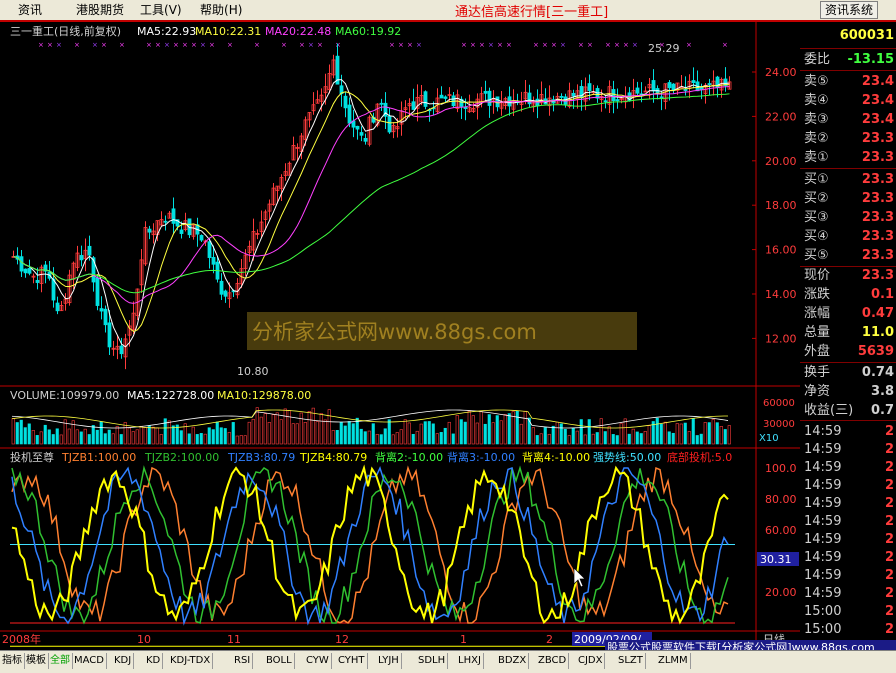 This screenshot has height=673, width=896. What do you see at coordinates (123, 661) in the screenshot?
I see `tab-kdj: KDJ` at bounding box center [123, 661].